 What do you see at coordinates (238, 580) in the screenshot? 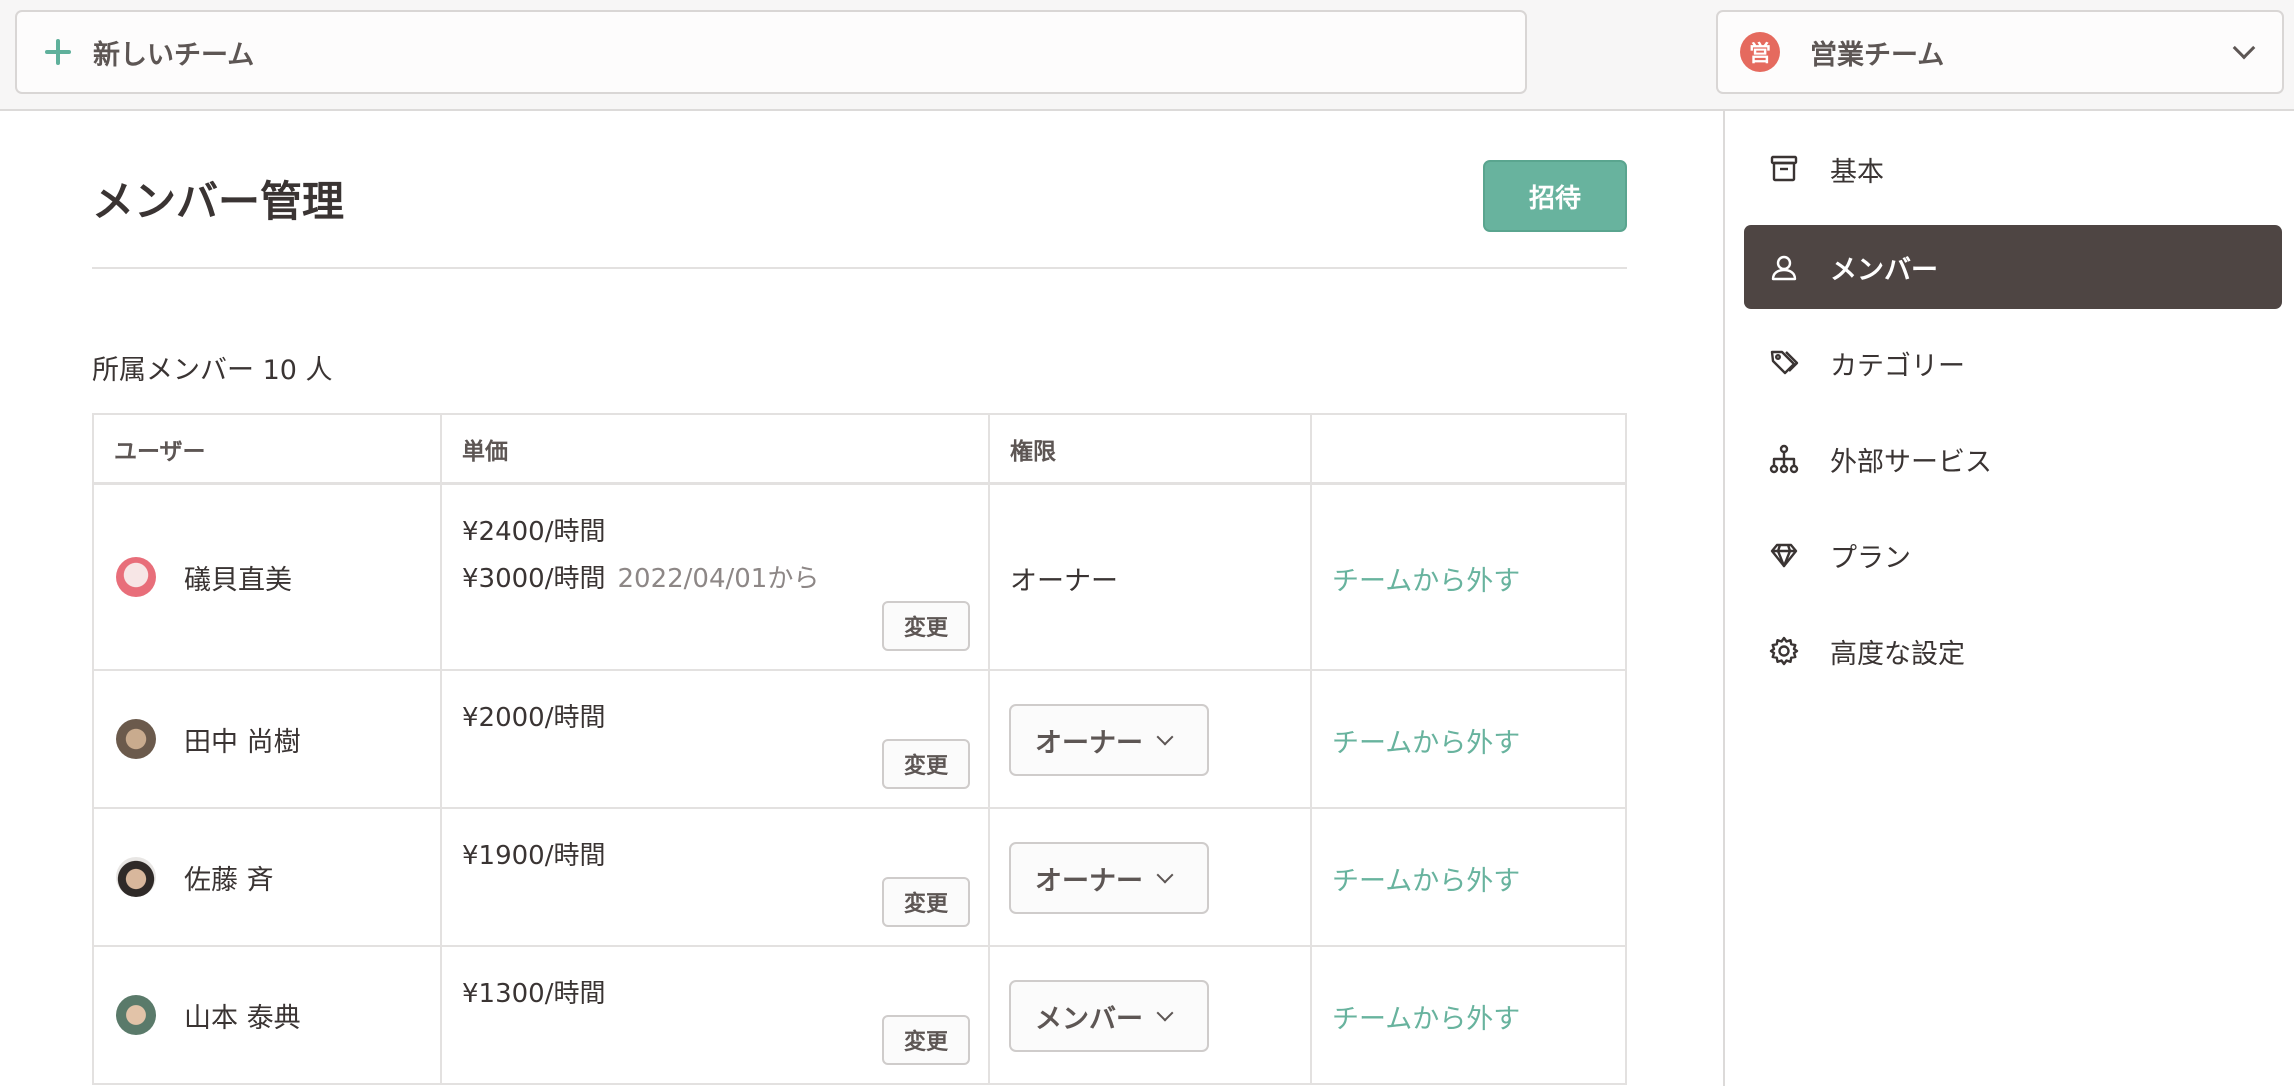
I see `user-name: 礒貝直美` at bounding box center [238, 580].